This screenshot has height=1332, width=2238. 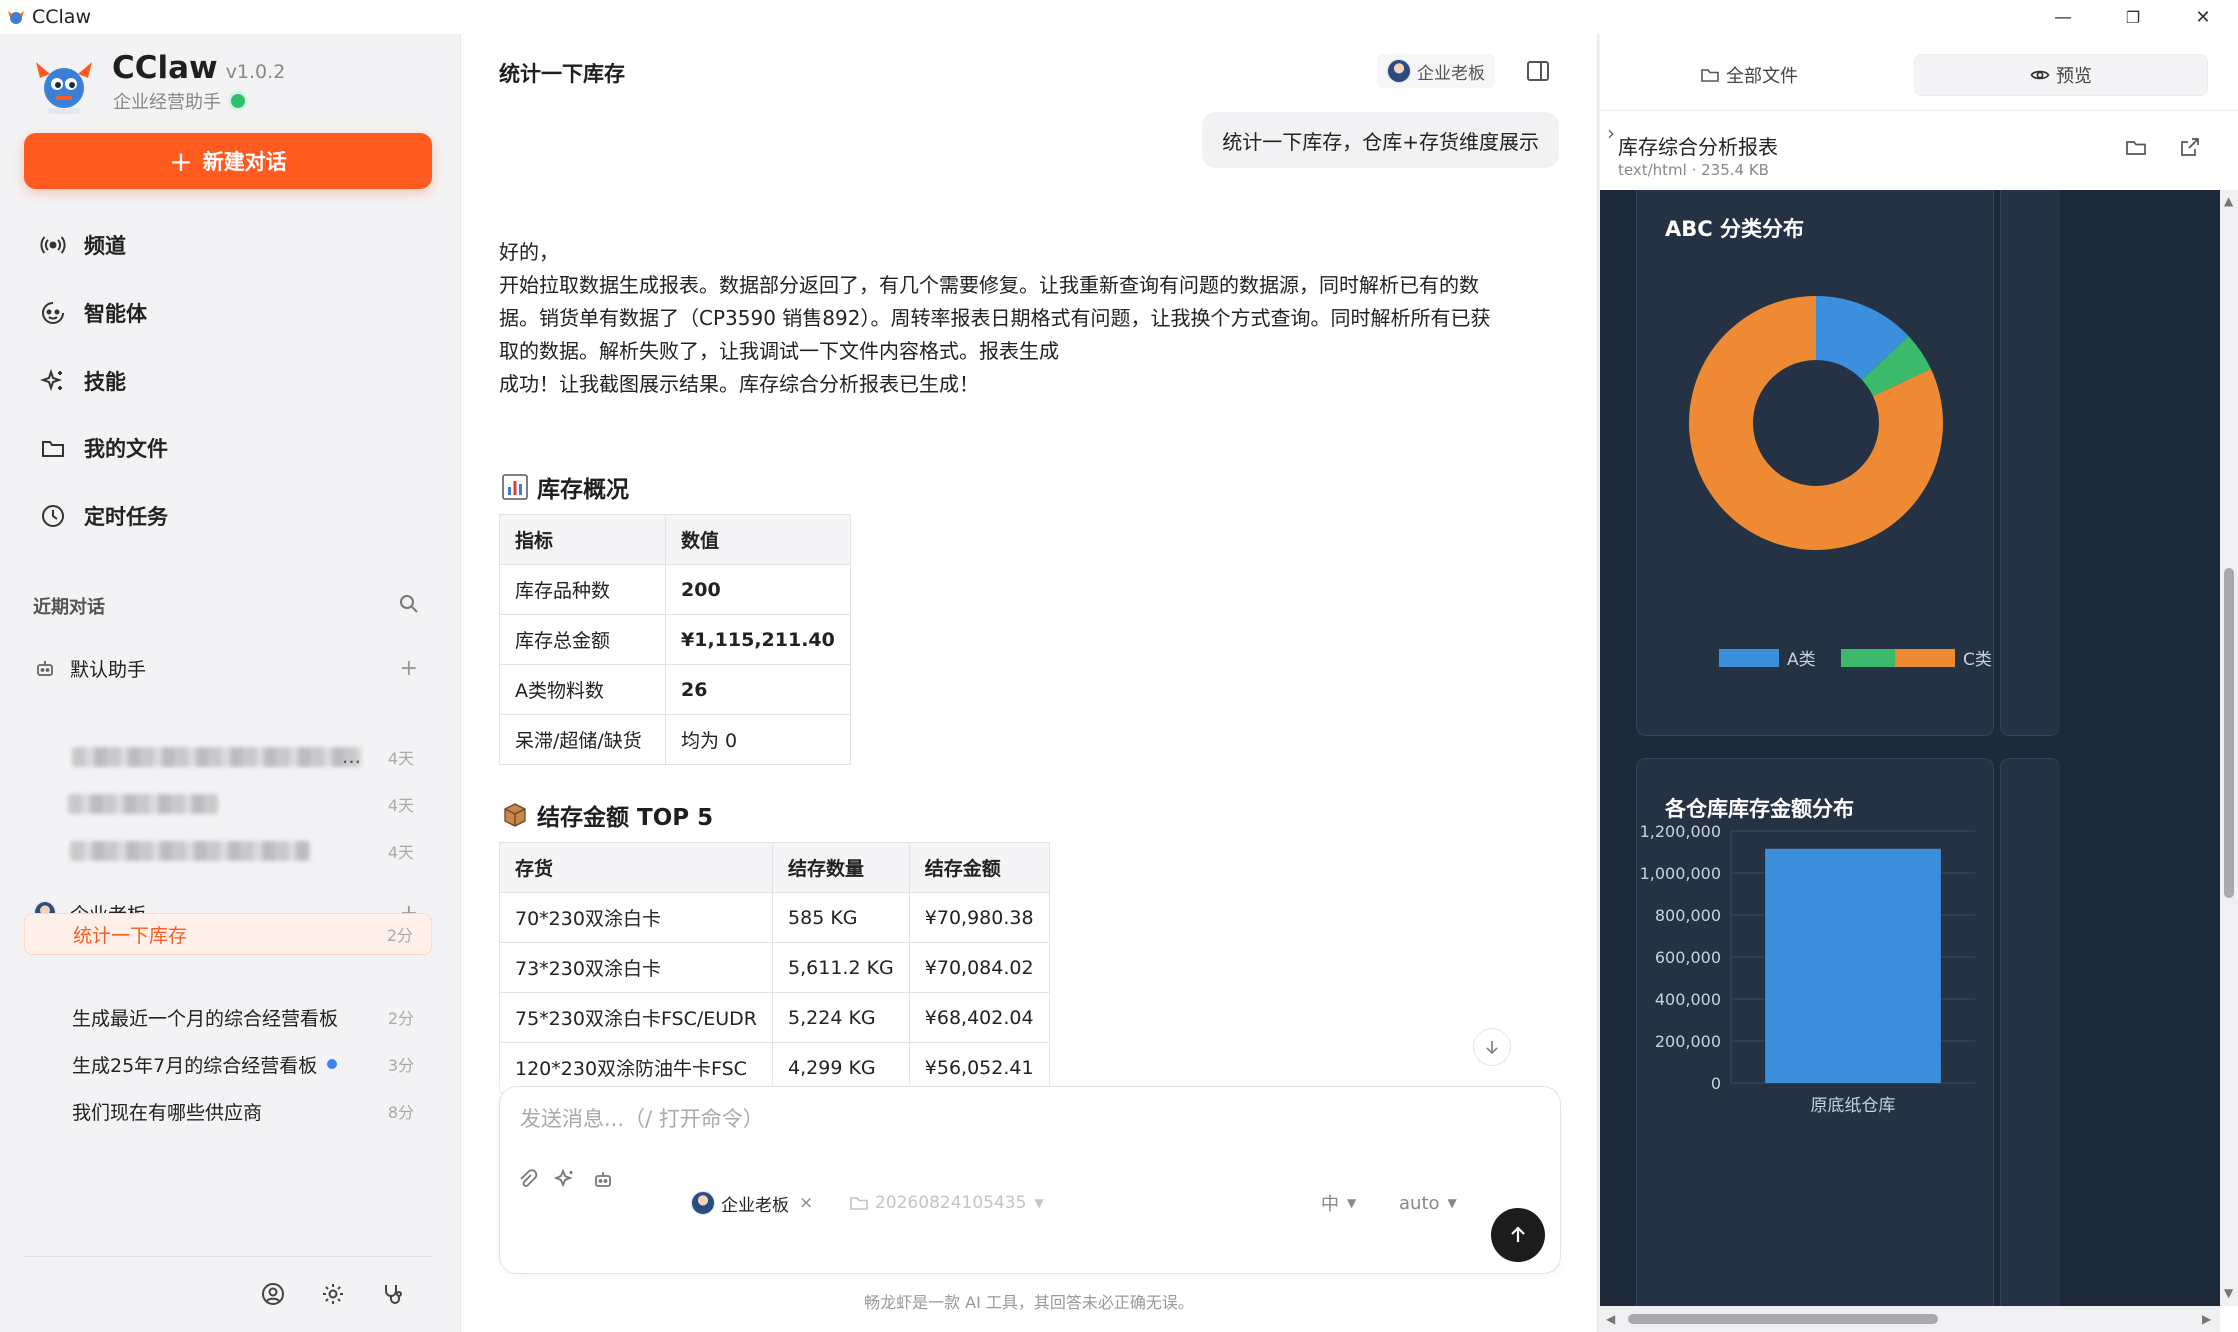 I want to click on external-link-icon, so click(x=2190, y=147).